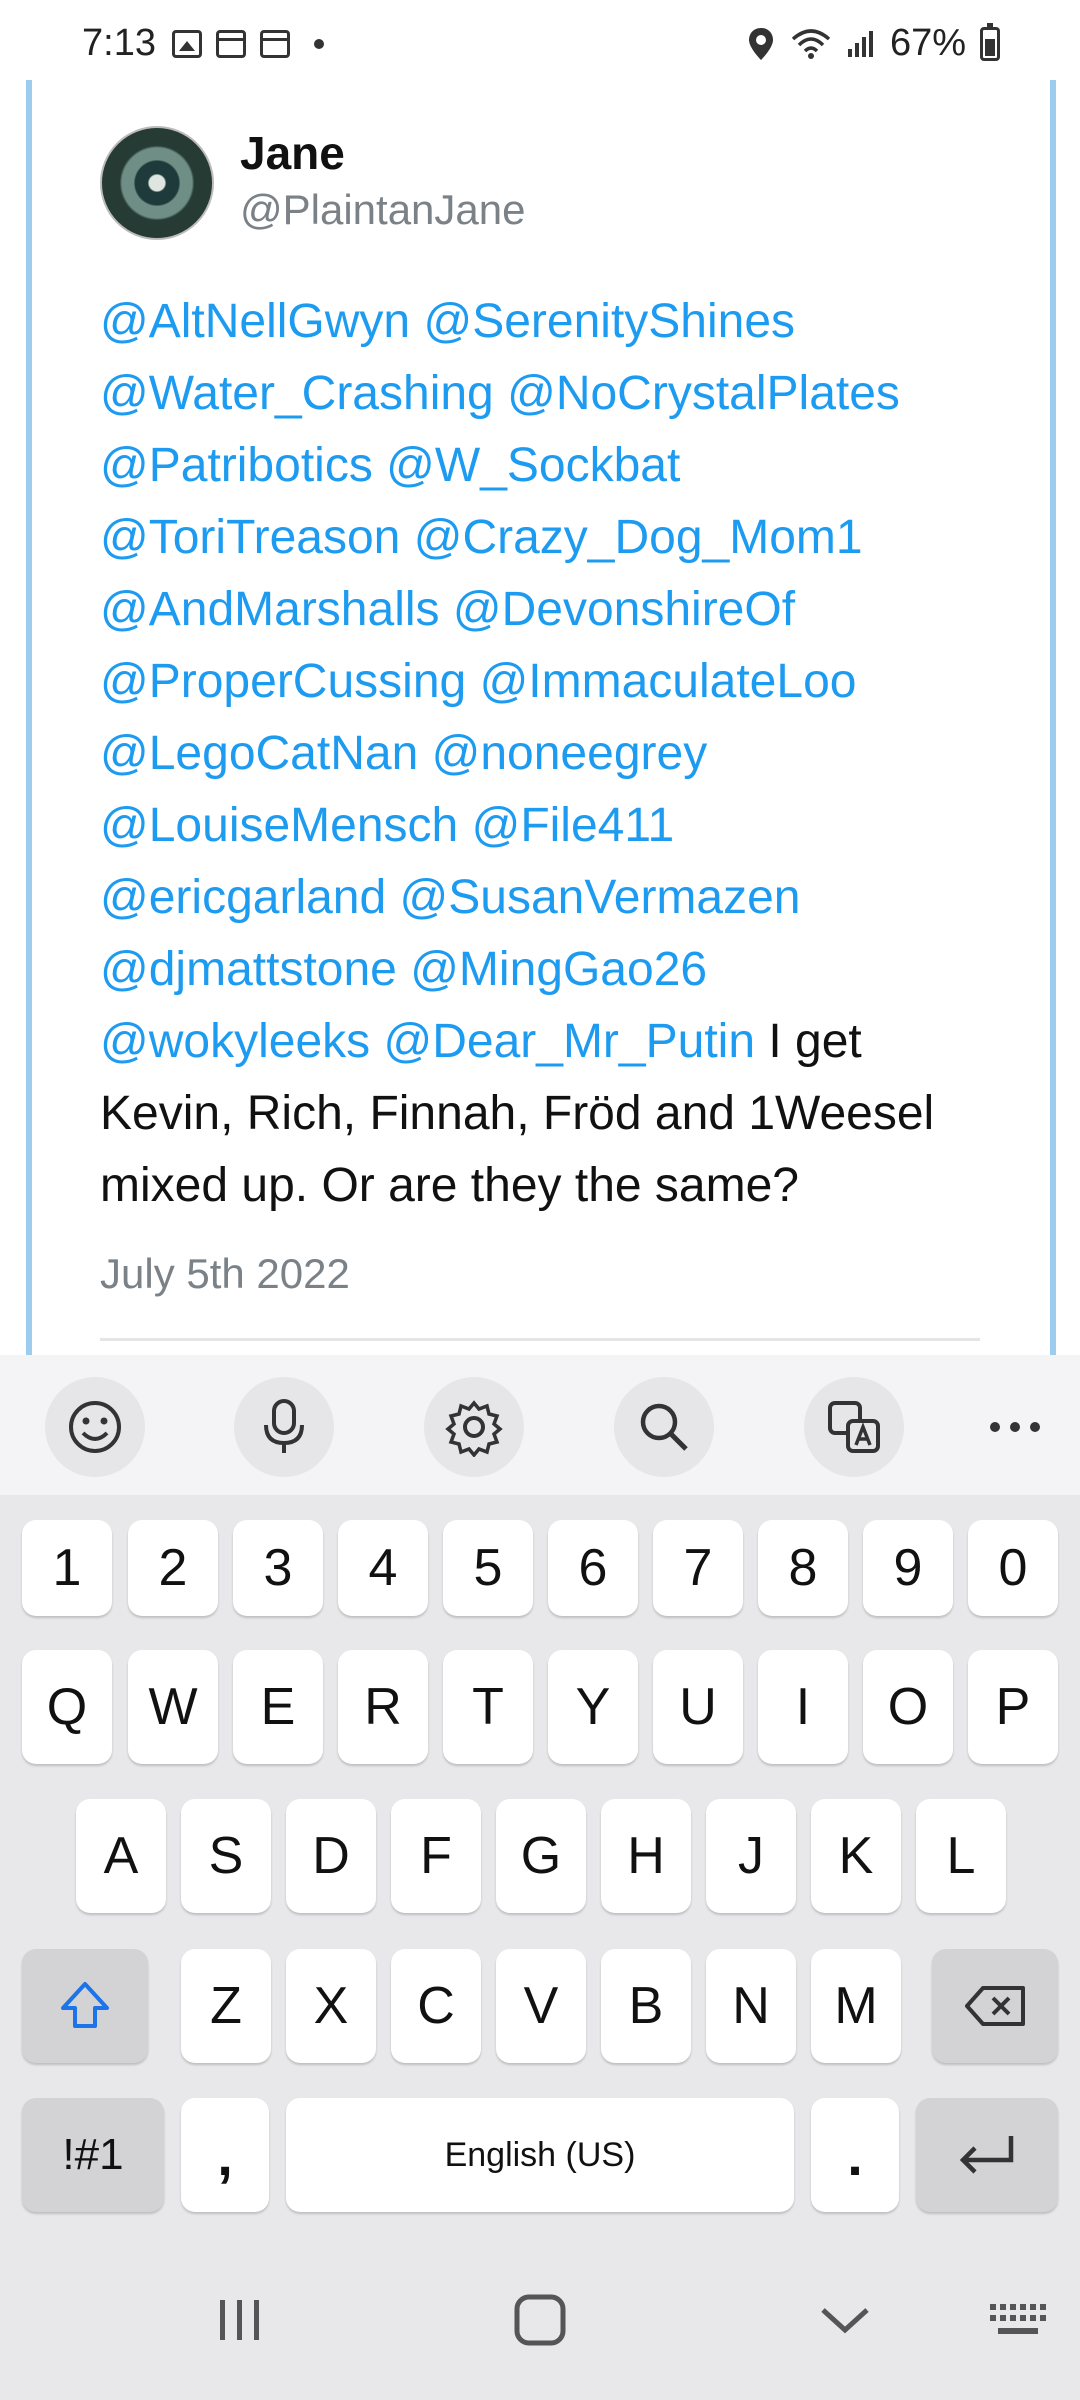  I want to click on author-name: Jane, so click(292, 153).